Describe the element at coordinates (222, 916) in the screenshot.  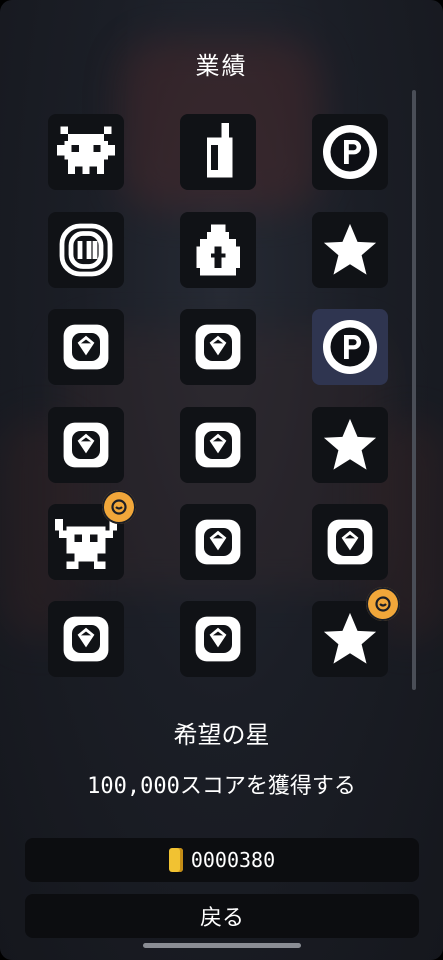
I see `back-button: 戻る` at that location.